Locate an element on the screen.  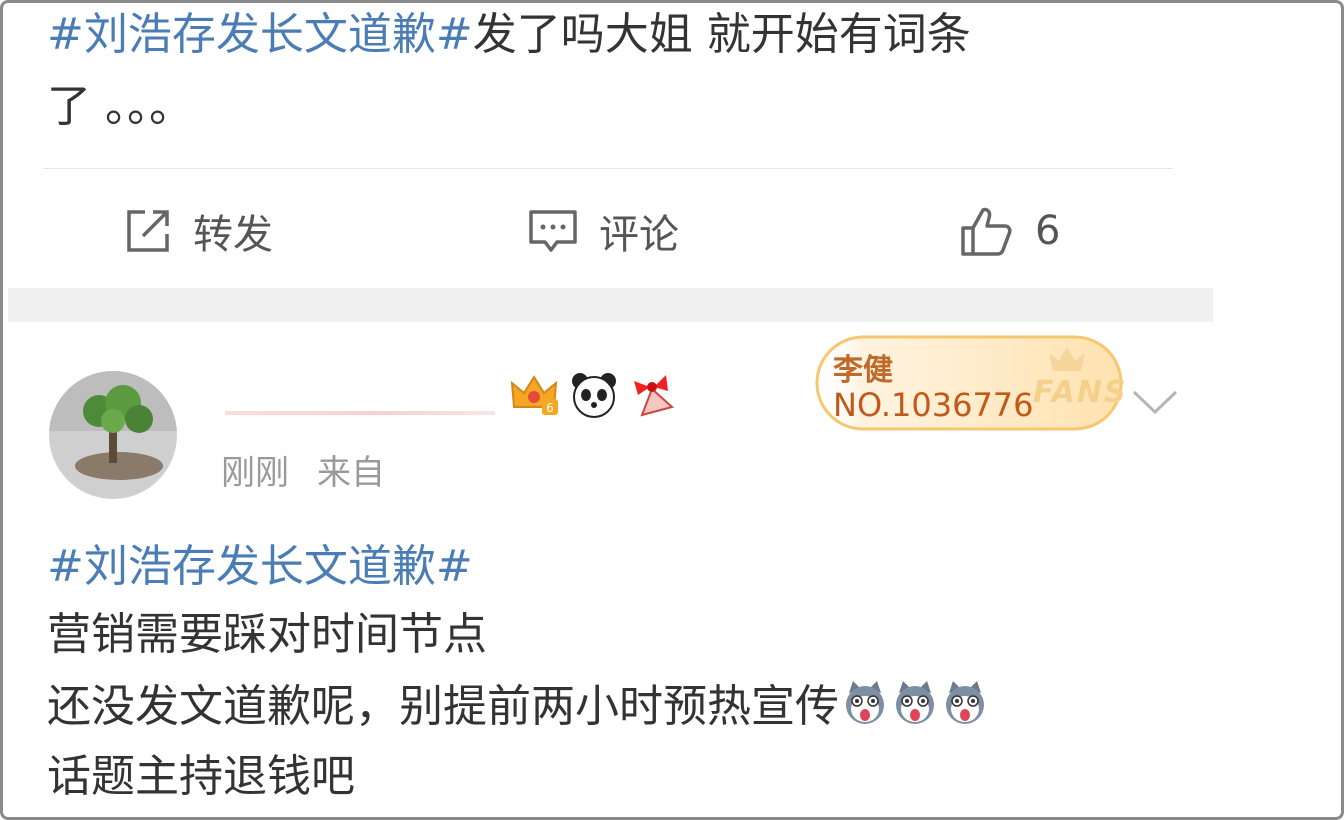
crown-level-badge-icon: 6 is located at coordinates (534, 395).